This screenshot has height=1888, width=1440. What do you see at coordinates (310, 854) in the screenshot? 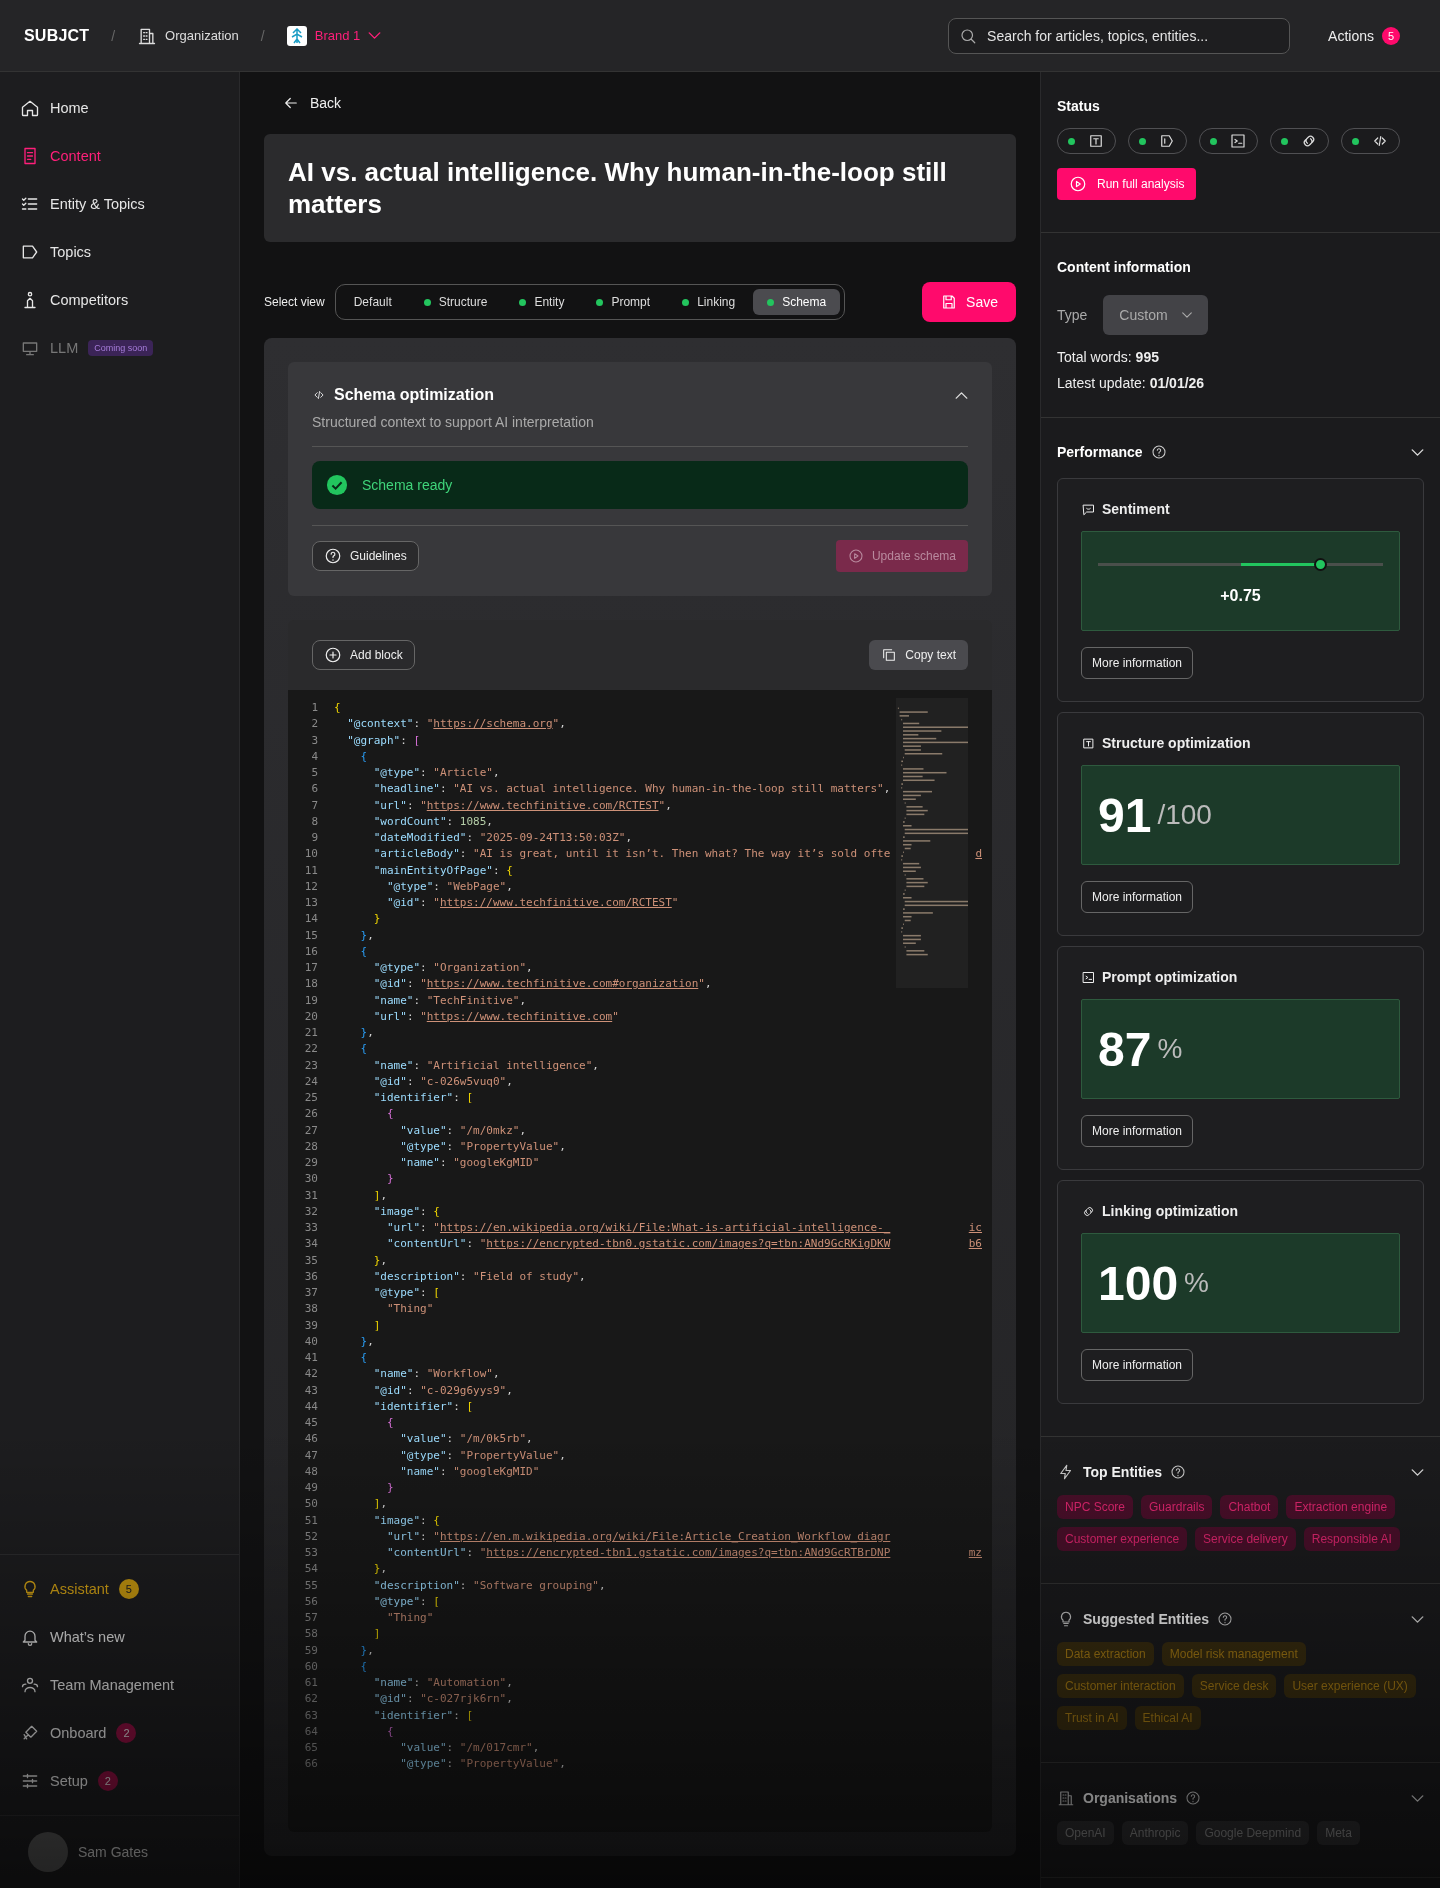
I see `line-number: 10` at bounding box center [310, 854].